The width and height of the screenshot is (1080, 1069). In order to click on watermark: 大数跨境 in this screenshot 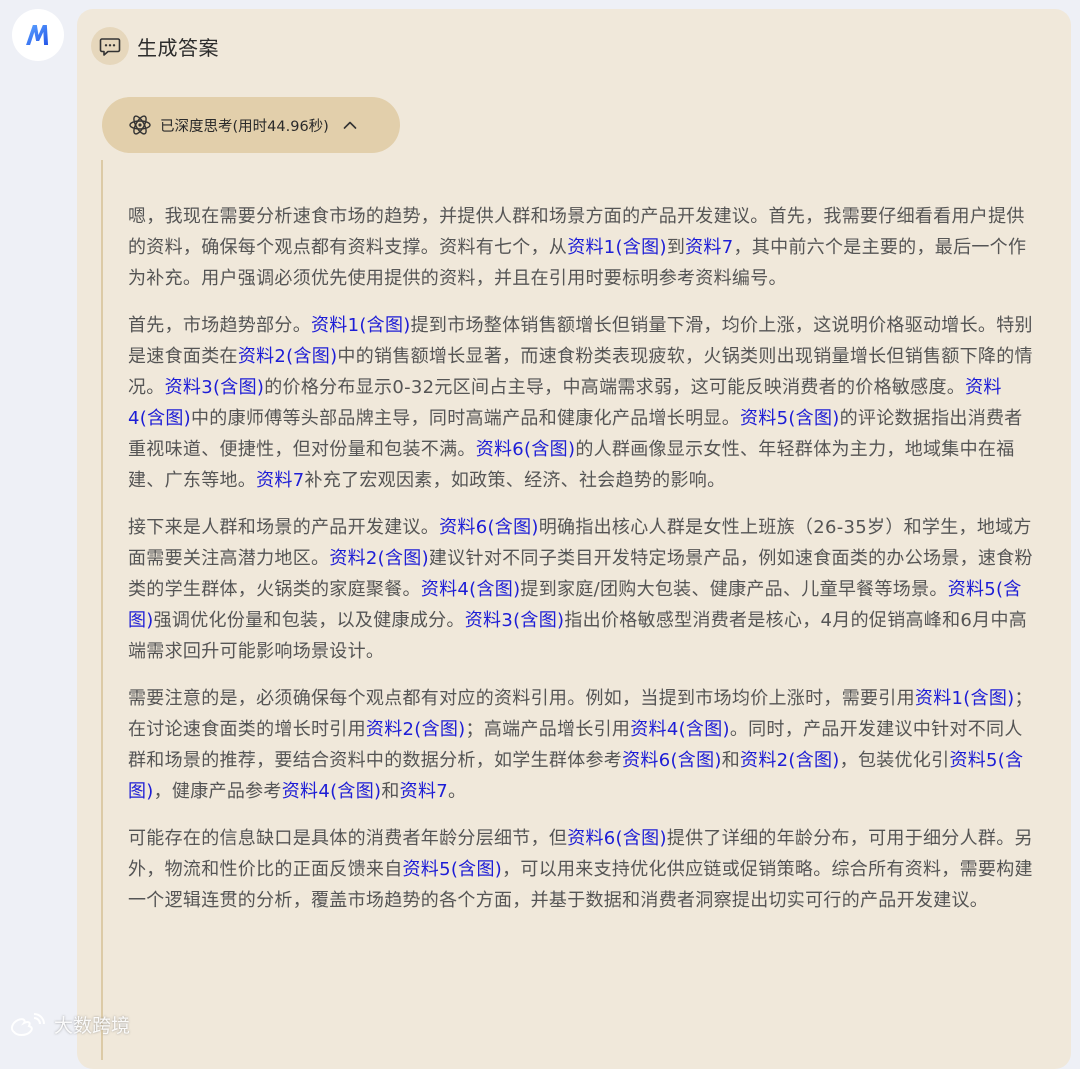, I will do `click(69, 1024)`.